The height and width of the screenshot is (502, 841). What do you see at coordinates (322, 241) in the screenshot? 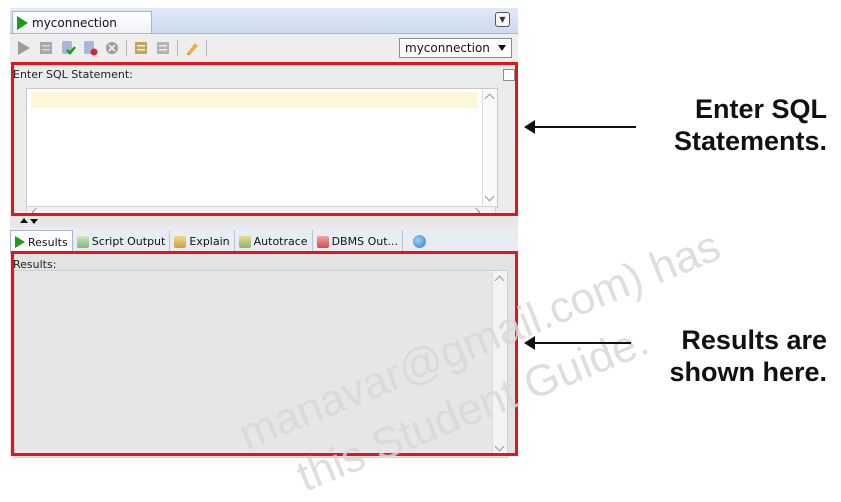
I see `dbms-output-icon` at bounding box center [322, 241].